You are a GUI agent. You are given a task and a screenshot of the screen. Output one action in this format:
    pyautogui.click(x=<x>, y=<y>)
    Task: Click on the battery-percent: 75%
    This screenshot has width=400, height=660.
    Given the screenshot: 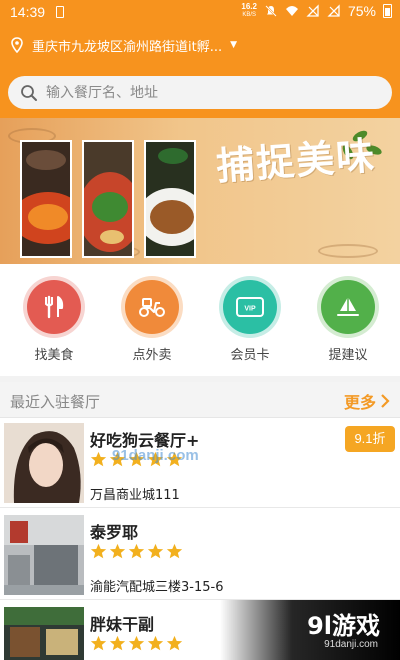 What is the action you would take?
    pyautogui.click(x=361, y=11)
    